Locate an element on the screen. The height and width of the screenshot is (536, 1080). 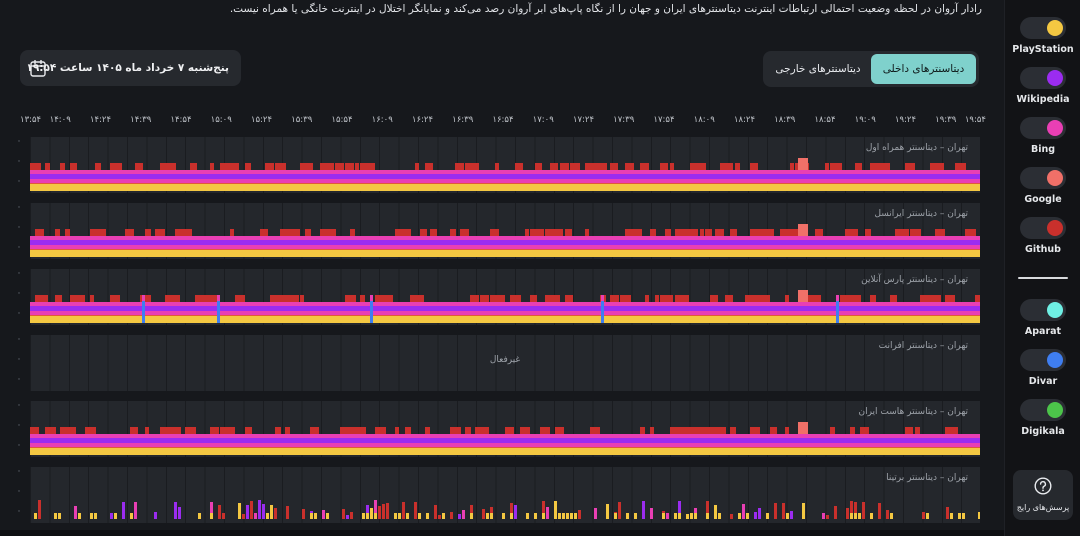
datacenter-label: تهران – دیتاسنتر ایرانسل is located at coordinates (921, 214).